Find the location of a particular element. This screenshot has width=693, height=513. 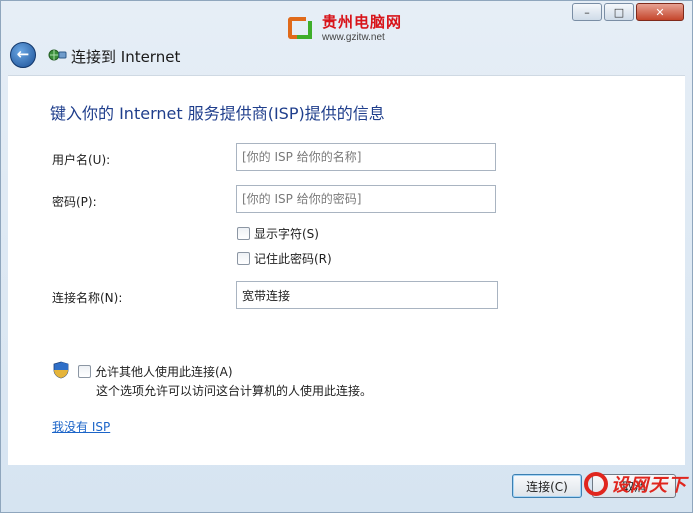

bottom-watermark: 设网天下 is located at coordinates (635, 484).